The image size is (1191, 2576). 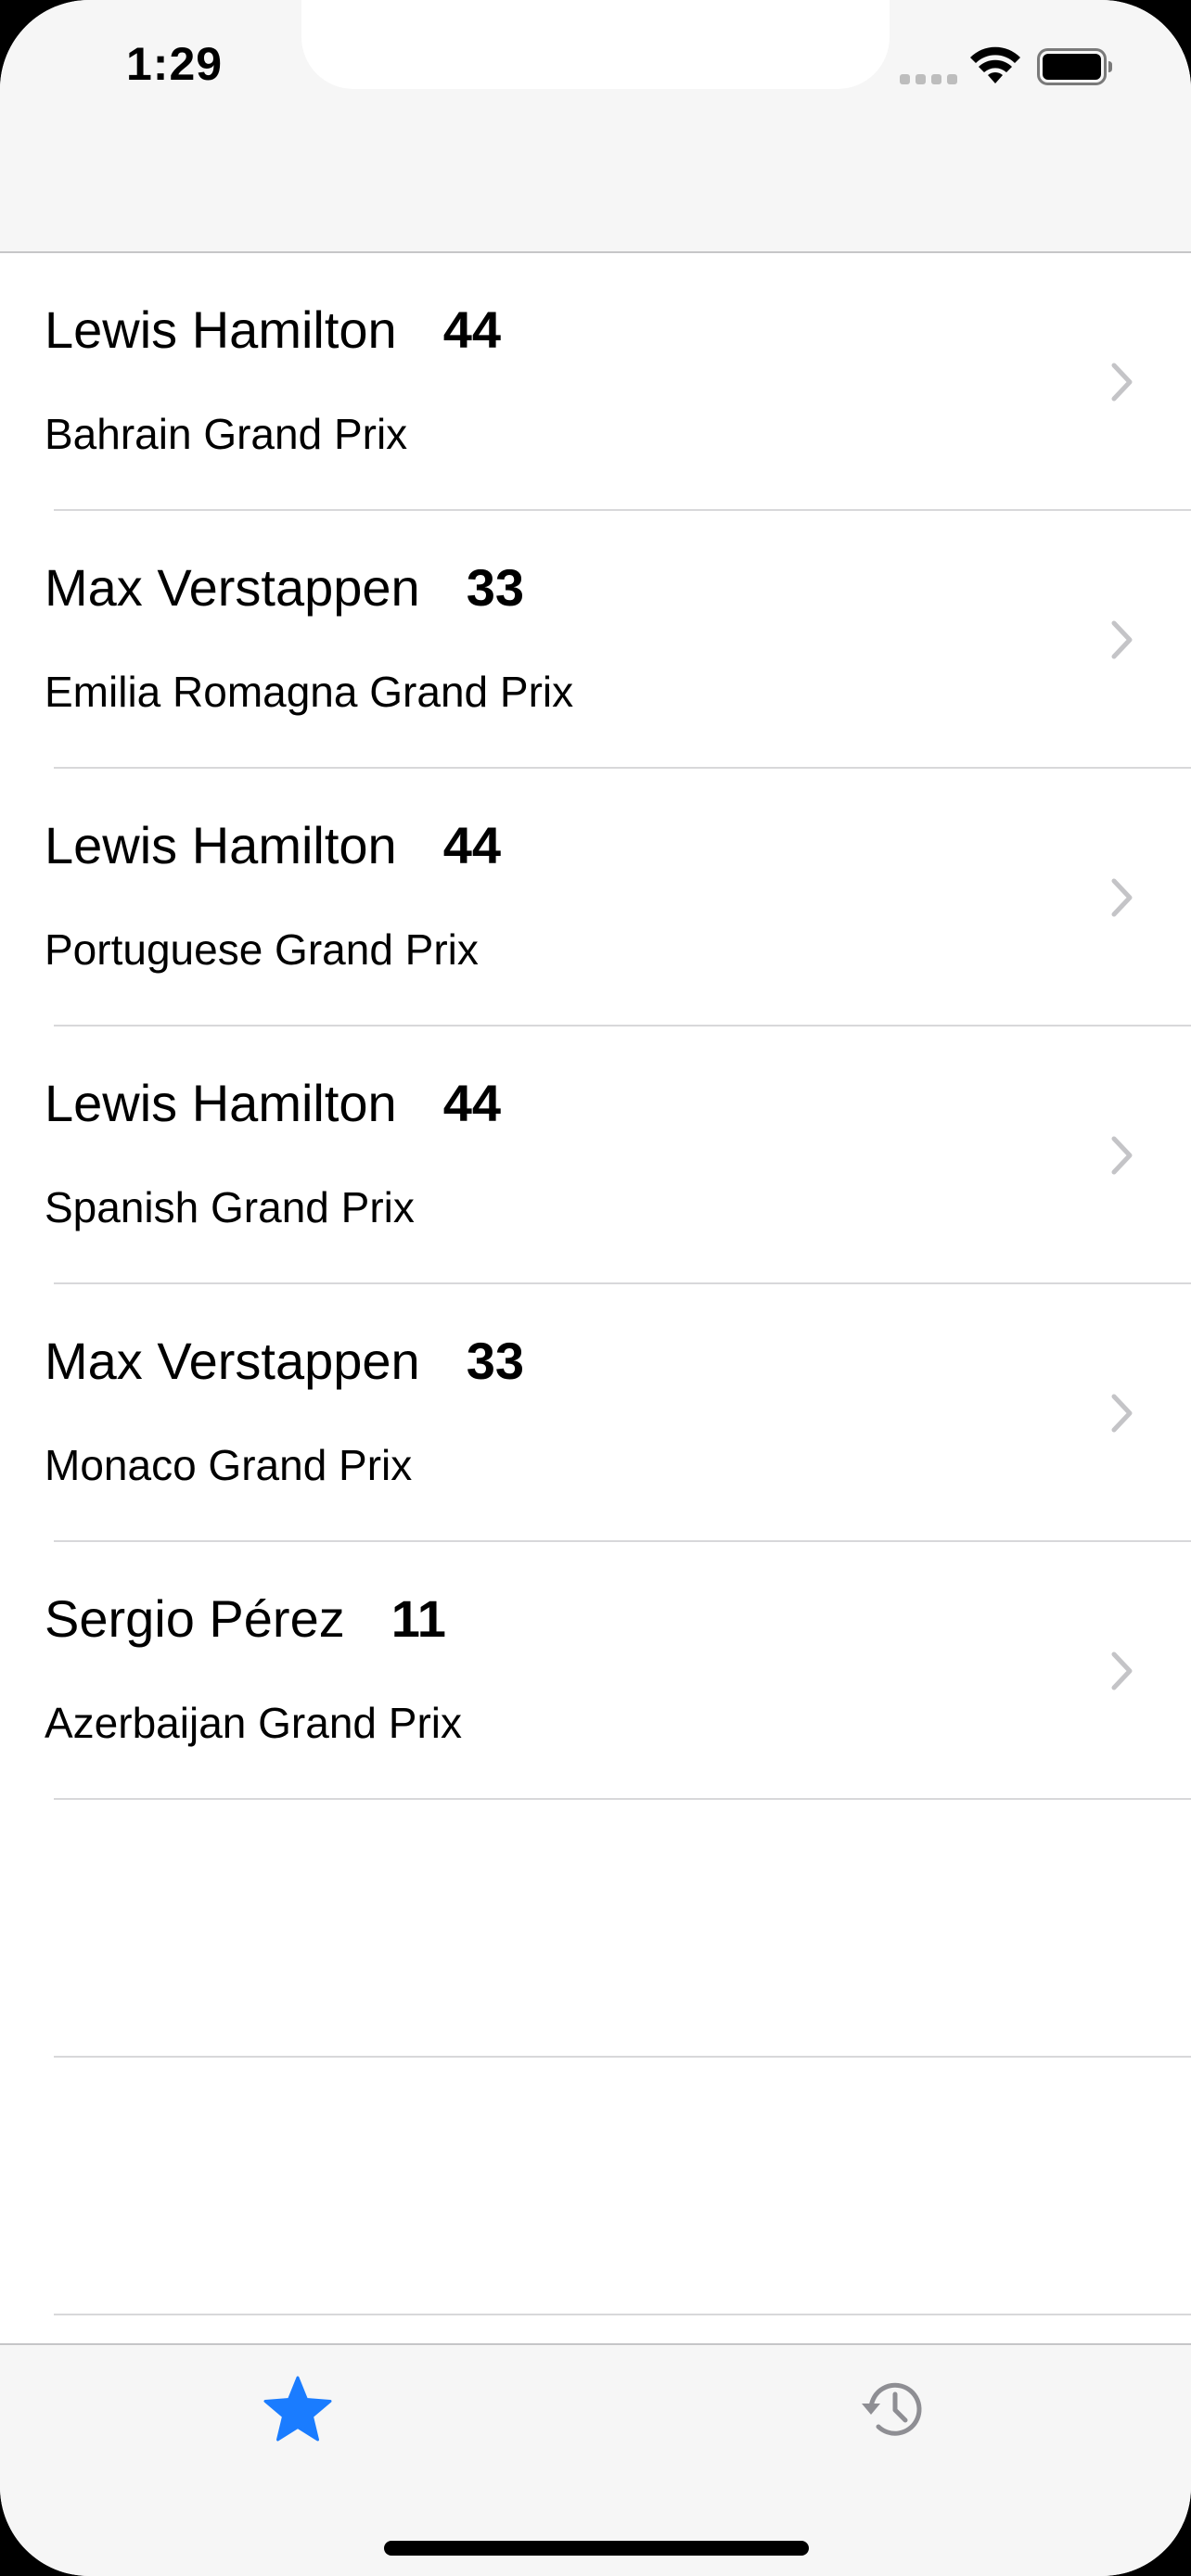 I want to click on driver-name: Sergio Pérez, so click(x=195, y=1619).